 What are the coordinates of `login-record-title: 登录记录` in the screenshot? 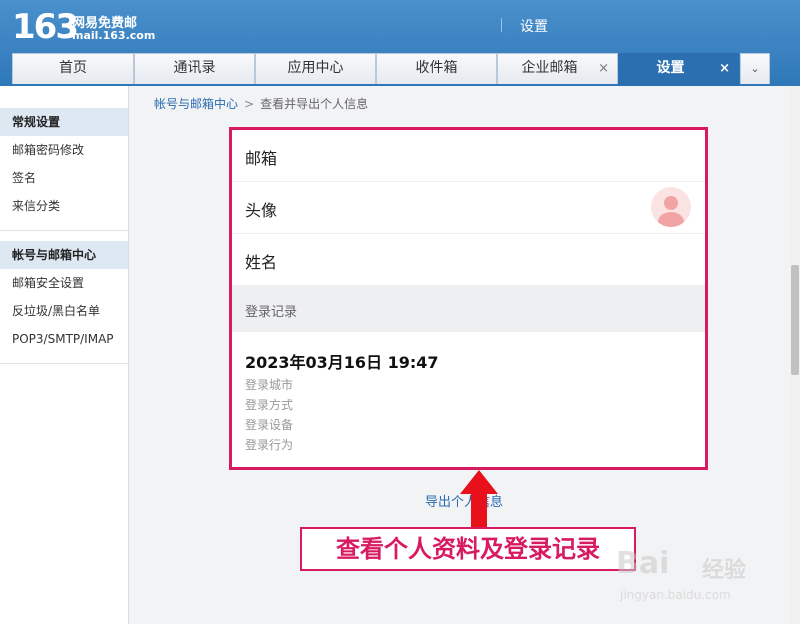 It's located at (271, 312).